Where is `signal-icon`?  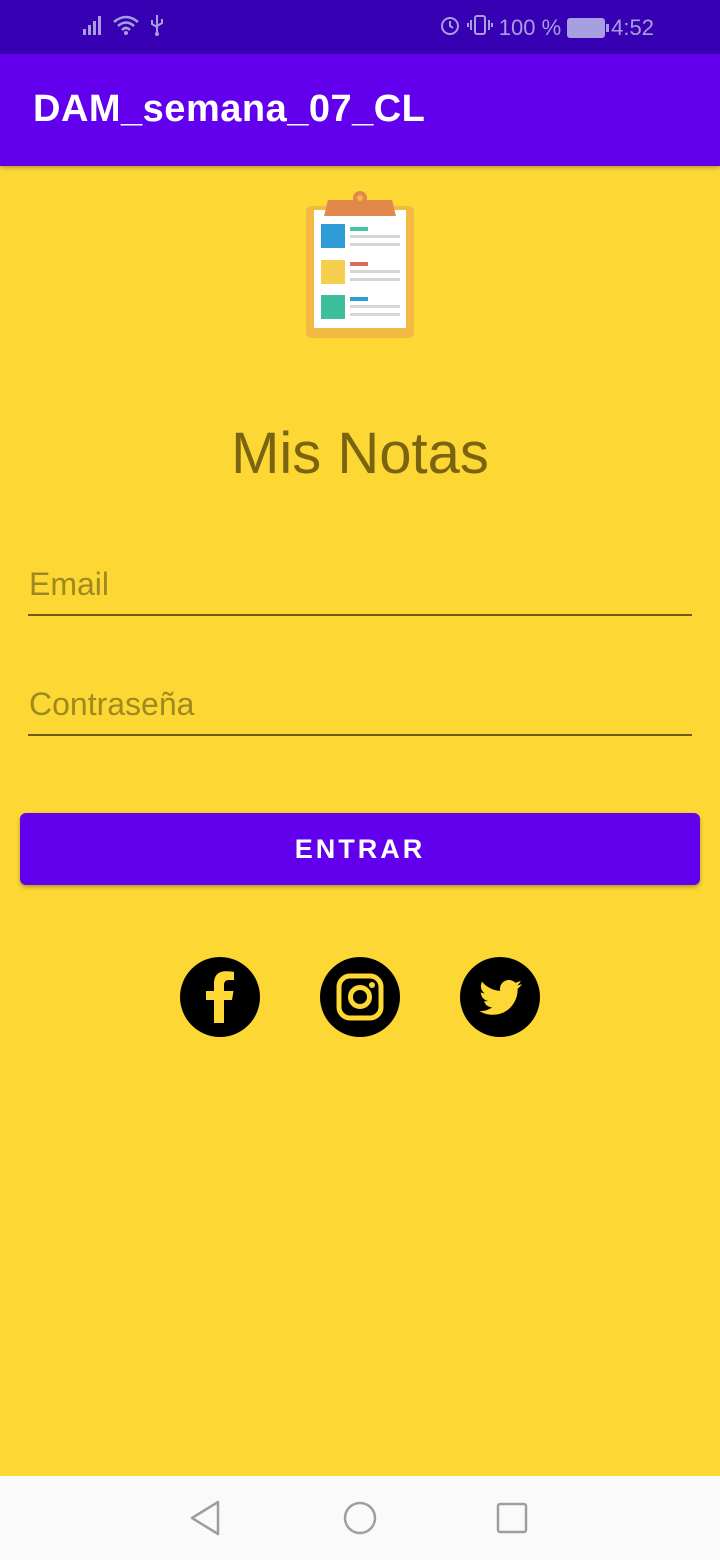 signal-icon is located at coordinates (93, 27).